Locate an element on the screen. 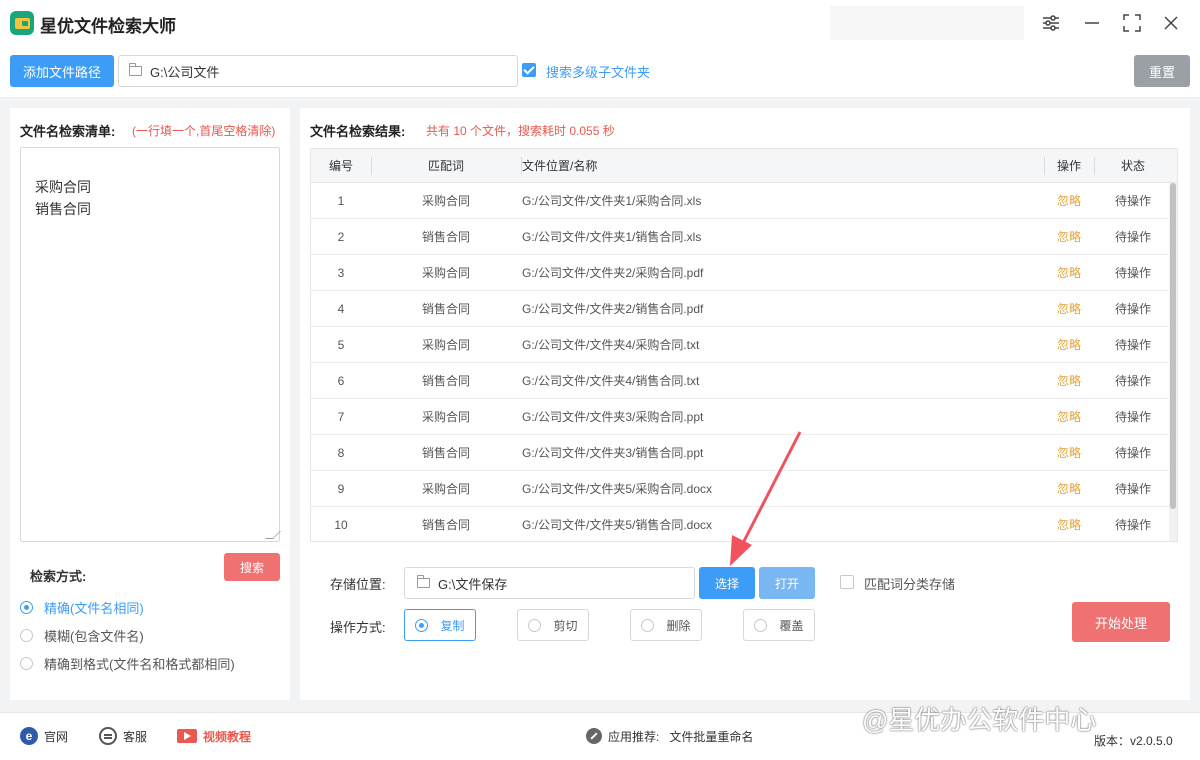  app-title: 星优文件检索大师 is located at coordinates (108, 26).